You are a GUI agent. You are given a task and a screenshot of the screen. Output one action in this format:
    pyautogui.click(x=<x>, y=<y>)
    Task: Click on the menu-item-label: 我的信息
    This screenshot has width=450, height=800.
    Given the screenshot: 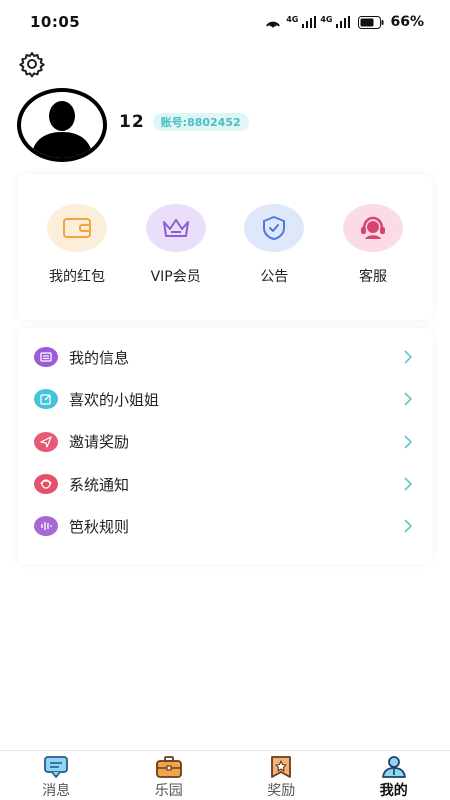 What is the action you would take?
    pyautogui.click(x=99, y=357)
    